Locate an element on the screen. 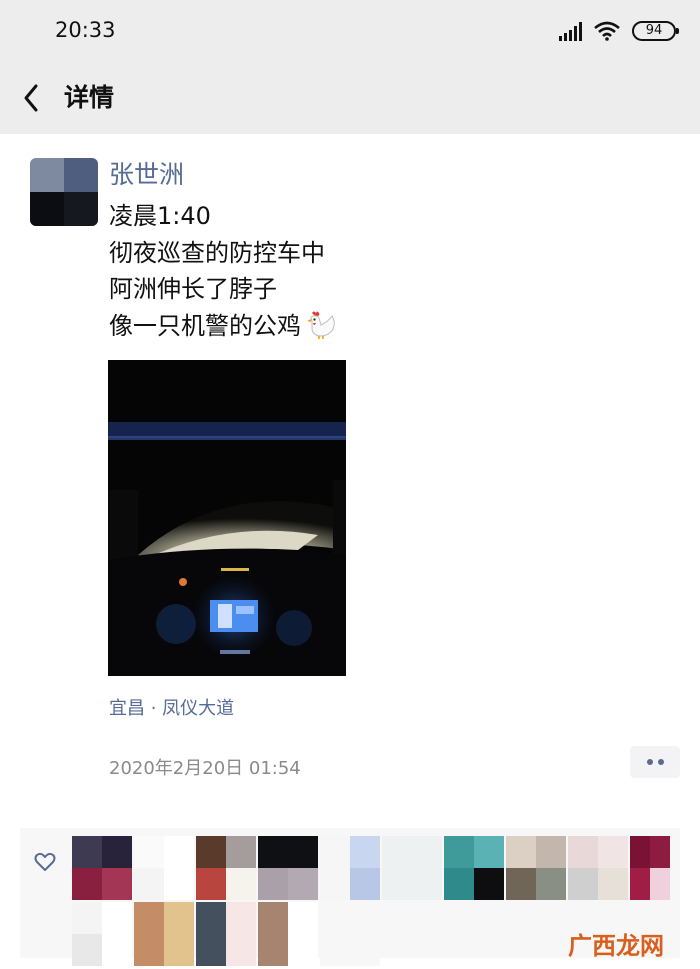 This screenshot has width=700, height=969. night-car-dashboard-photo is located at coordinates (227, 518).